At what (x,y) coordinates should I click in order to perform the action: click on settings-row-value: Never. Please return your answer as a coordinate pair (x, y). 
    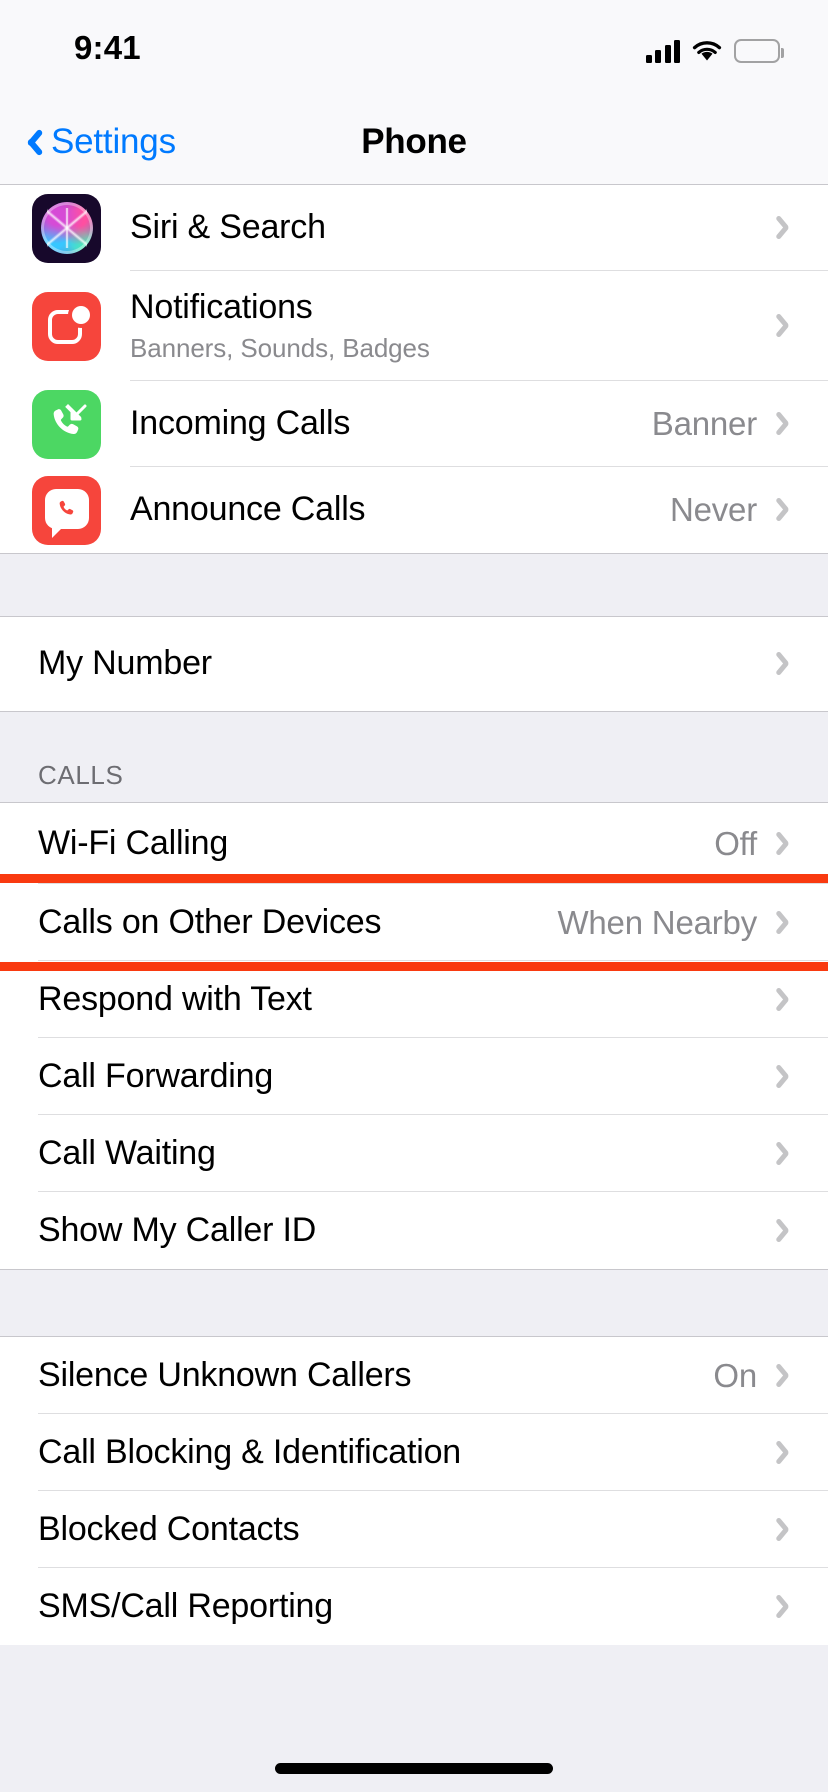
    Looking at the image, I should click on (713, 509).